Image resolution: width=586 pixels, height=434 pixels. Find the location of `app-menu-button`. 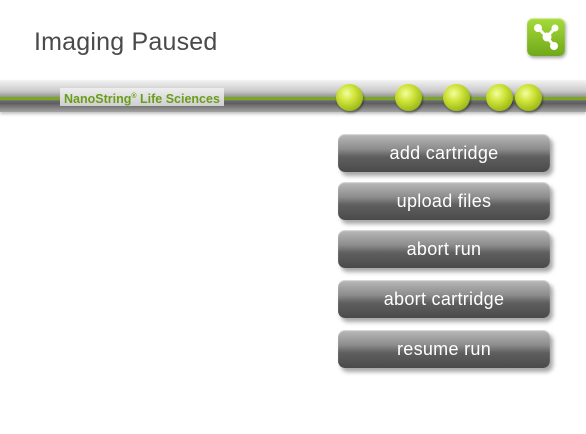

app-menu-button is located at coordinates (546, 37).